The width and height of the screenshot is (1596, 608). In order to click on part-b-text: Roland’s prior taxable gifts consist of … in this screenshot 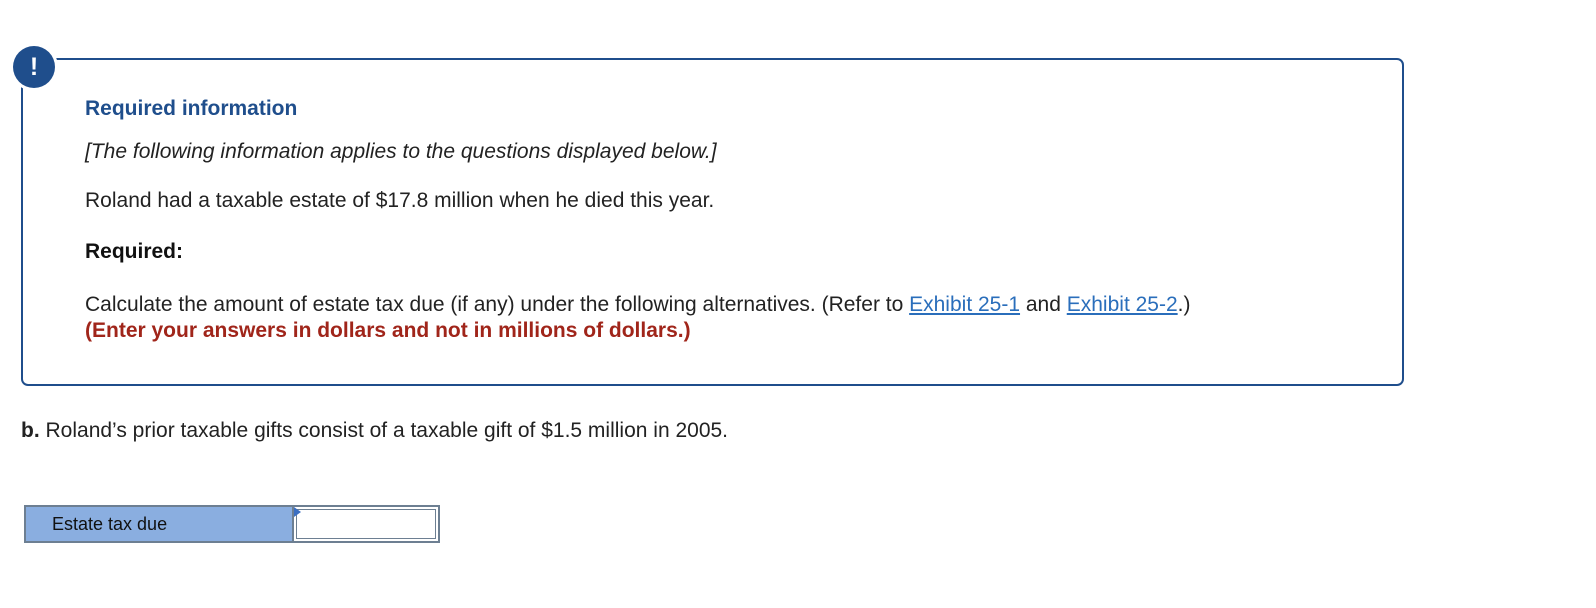, I will do `click(384, 430)`.